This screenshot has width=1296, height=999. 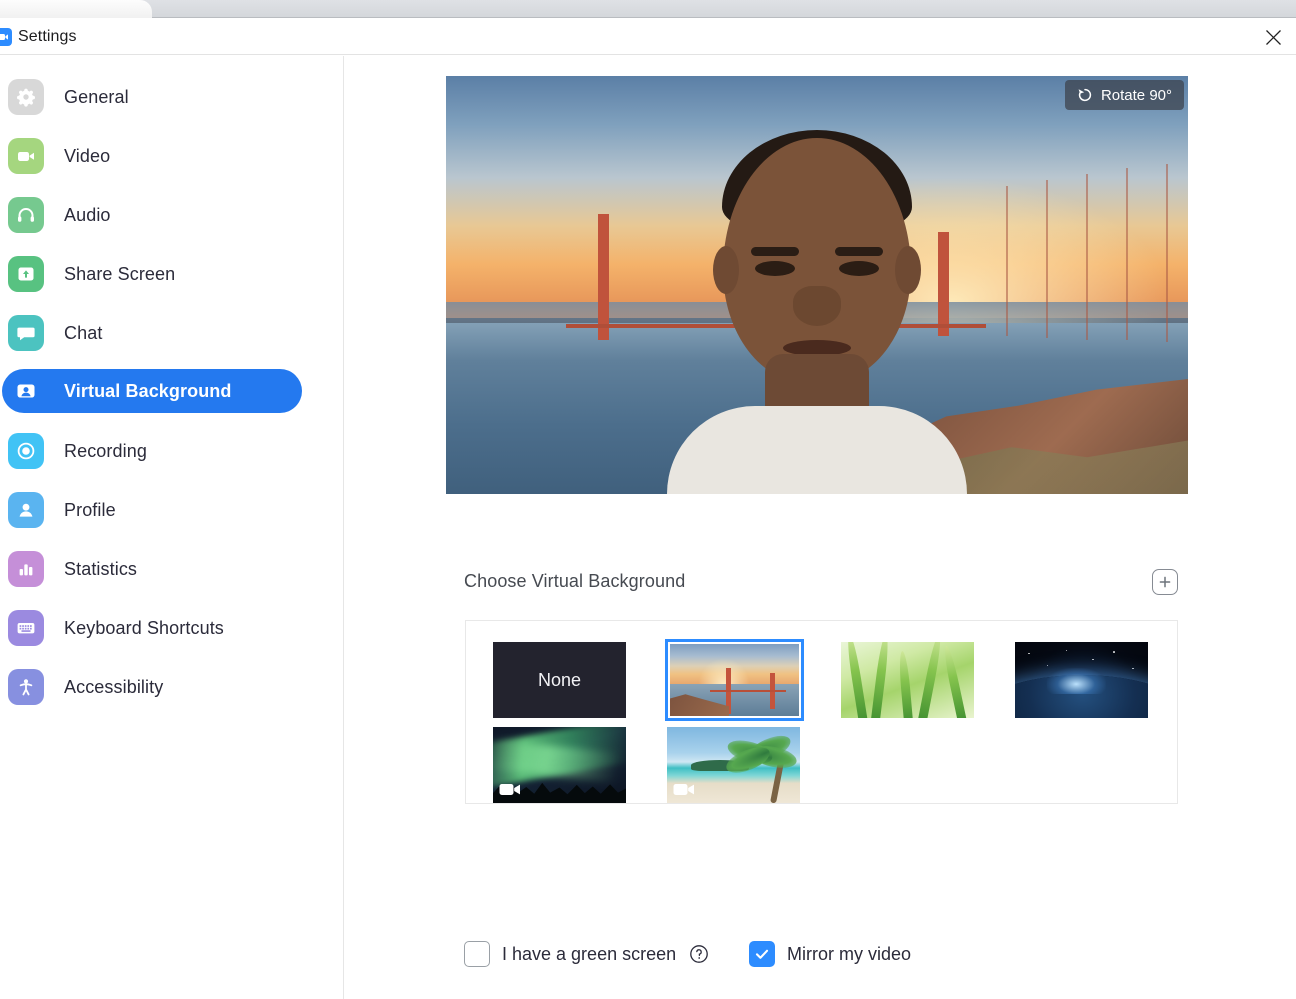 I want to click on sidebar-item-accessibility: Accessibility, so click(x=152, y=687).